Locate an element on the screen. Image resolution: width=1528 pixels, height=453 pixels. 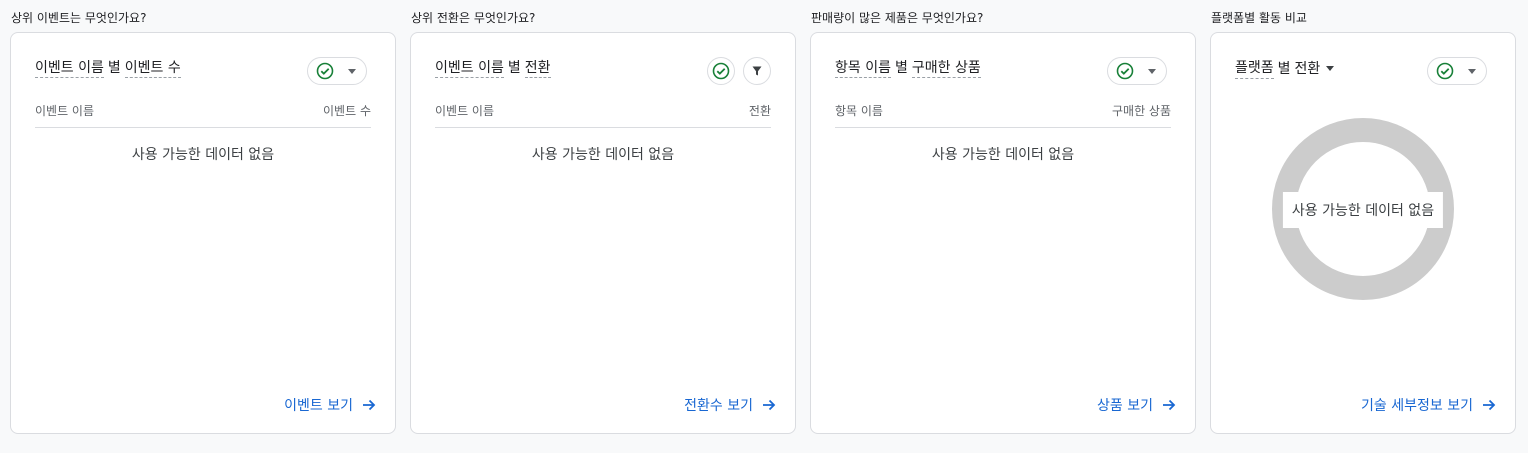
view-conversions-link: 전환수 보기 is located at coordinates (730, 405).